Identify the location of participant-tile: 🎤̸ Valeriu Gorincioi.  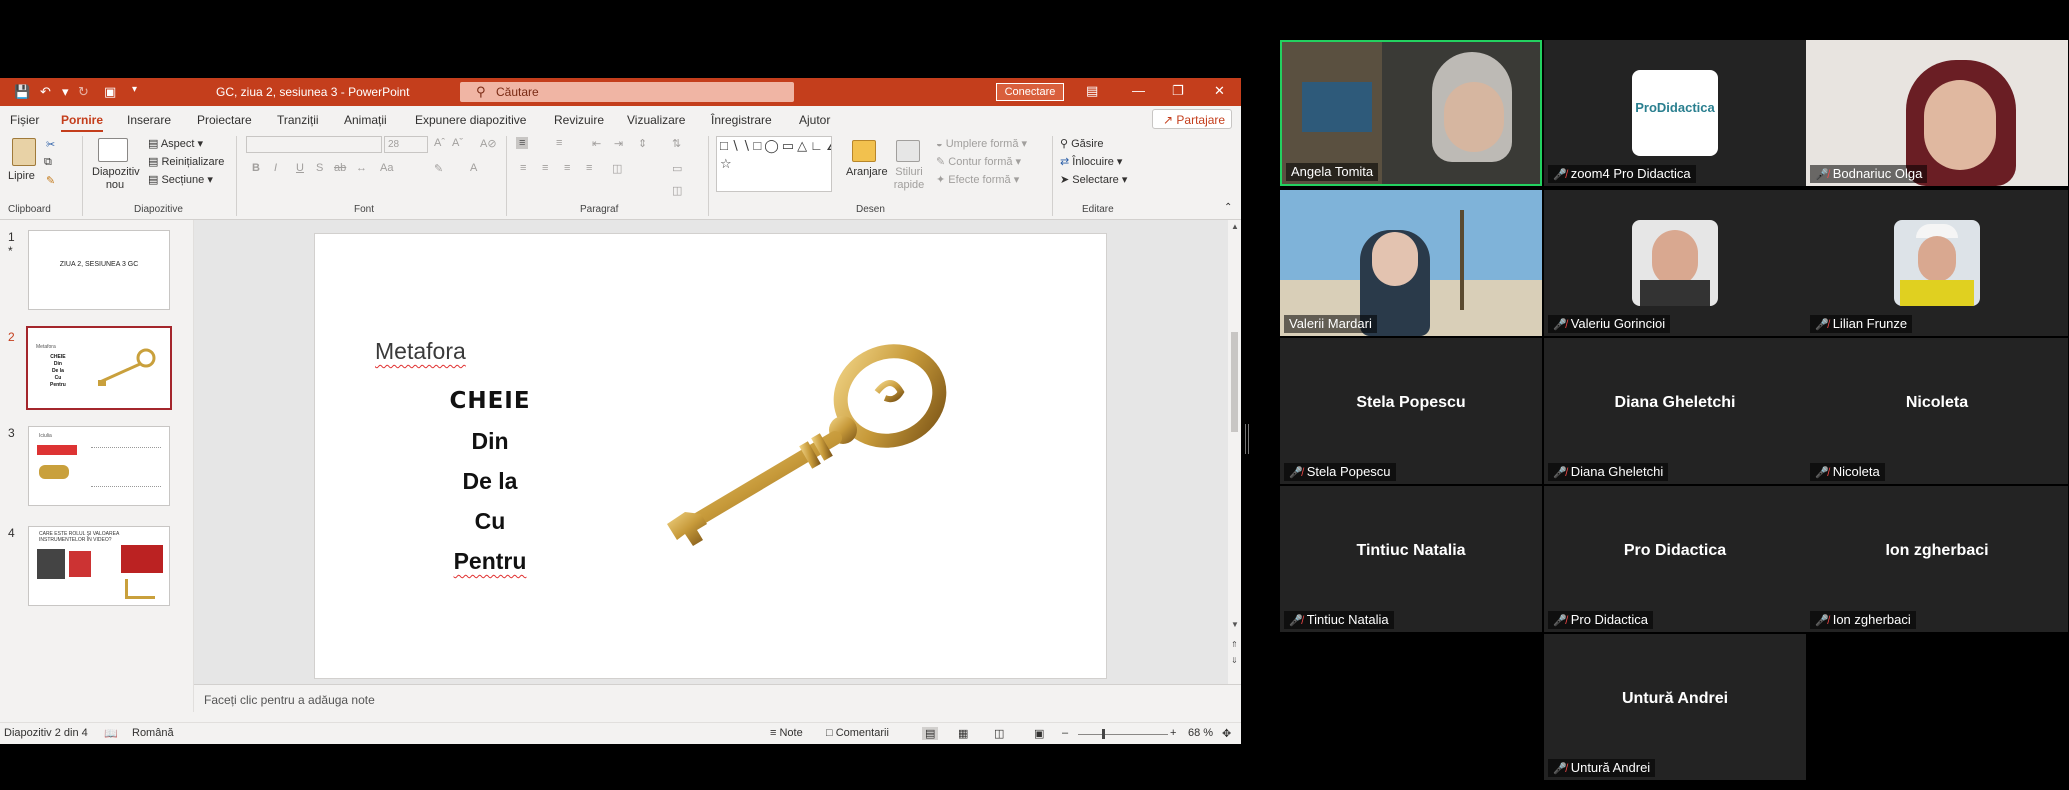
(1675, 263).